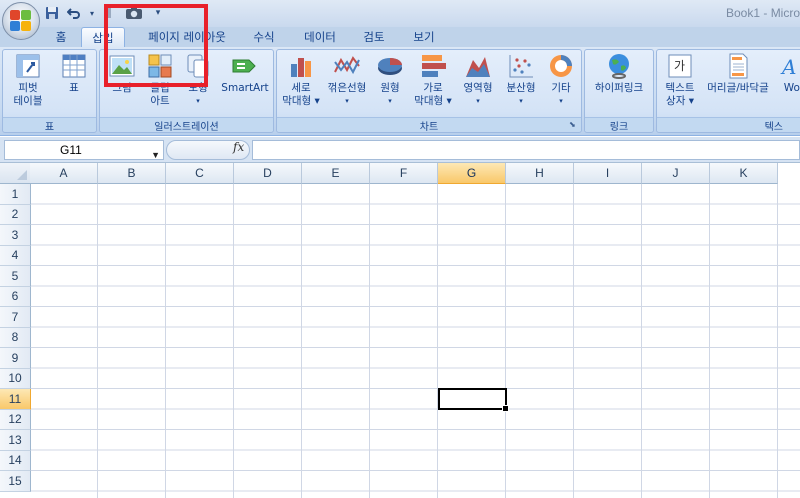 This screenshot has height=498, width=800. What do you see at coordinates (15, 214) in the screenshot?
I see `row-header-2: 2` at bounding box center [15, 214].